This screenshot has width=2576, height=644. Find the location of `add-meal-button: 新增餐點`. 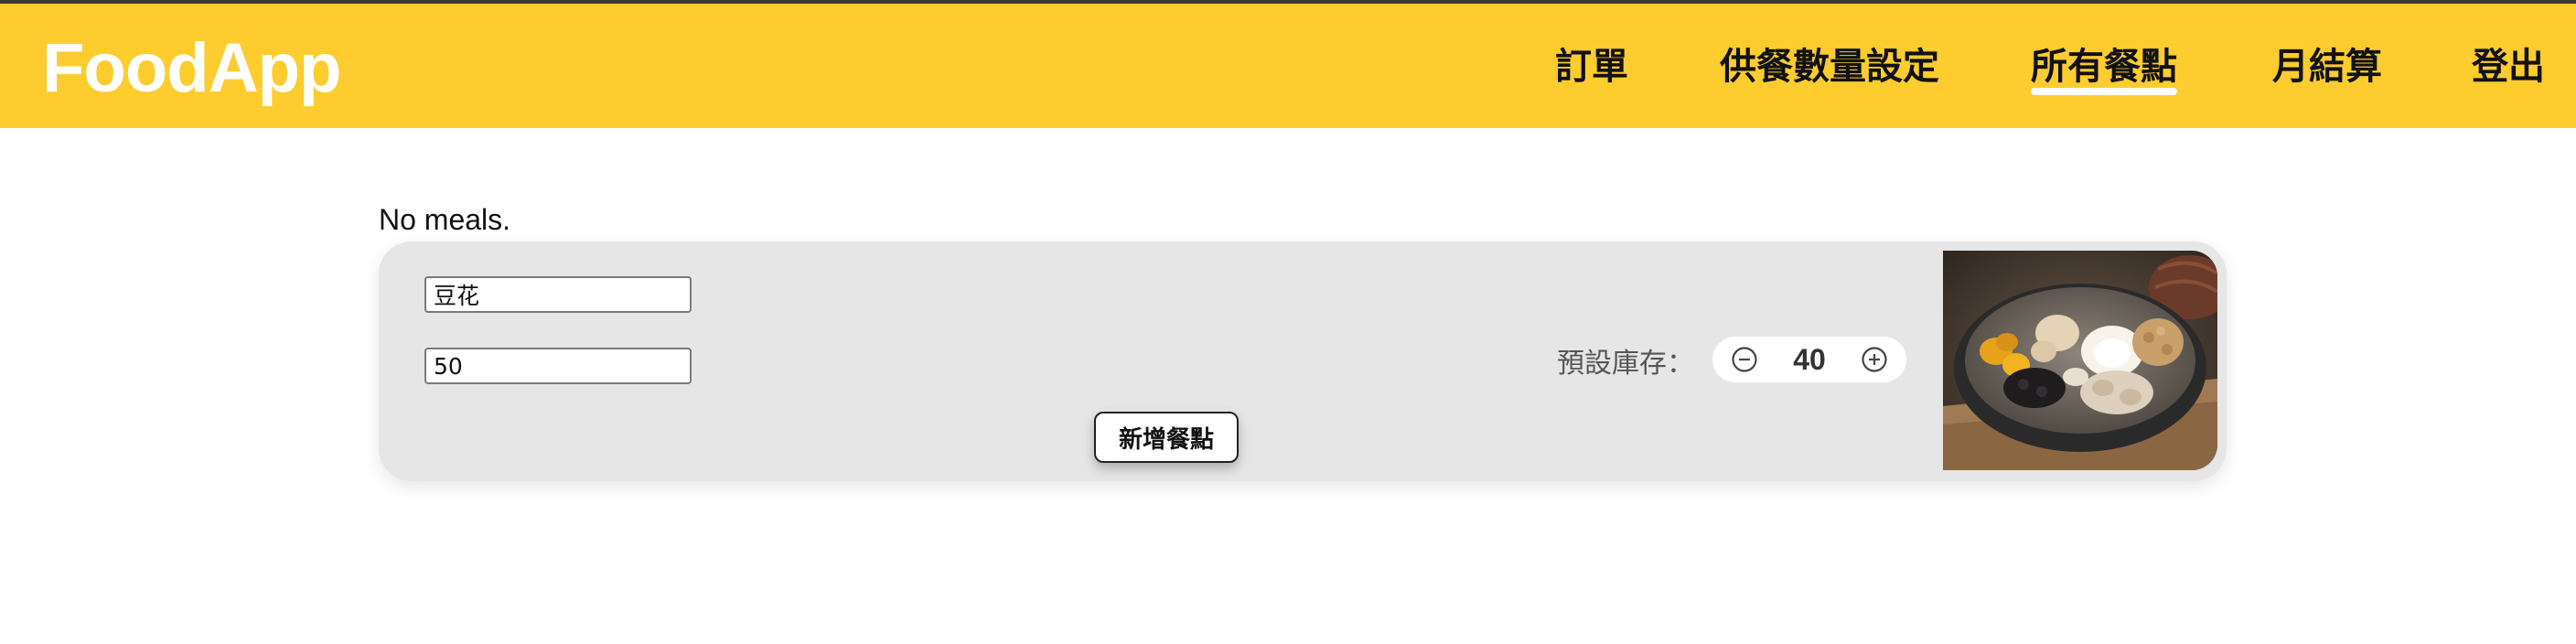

add-meal-button: 新增餐點 is located at coordinates (1167, 438).